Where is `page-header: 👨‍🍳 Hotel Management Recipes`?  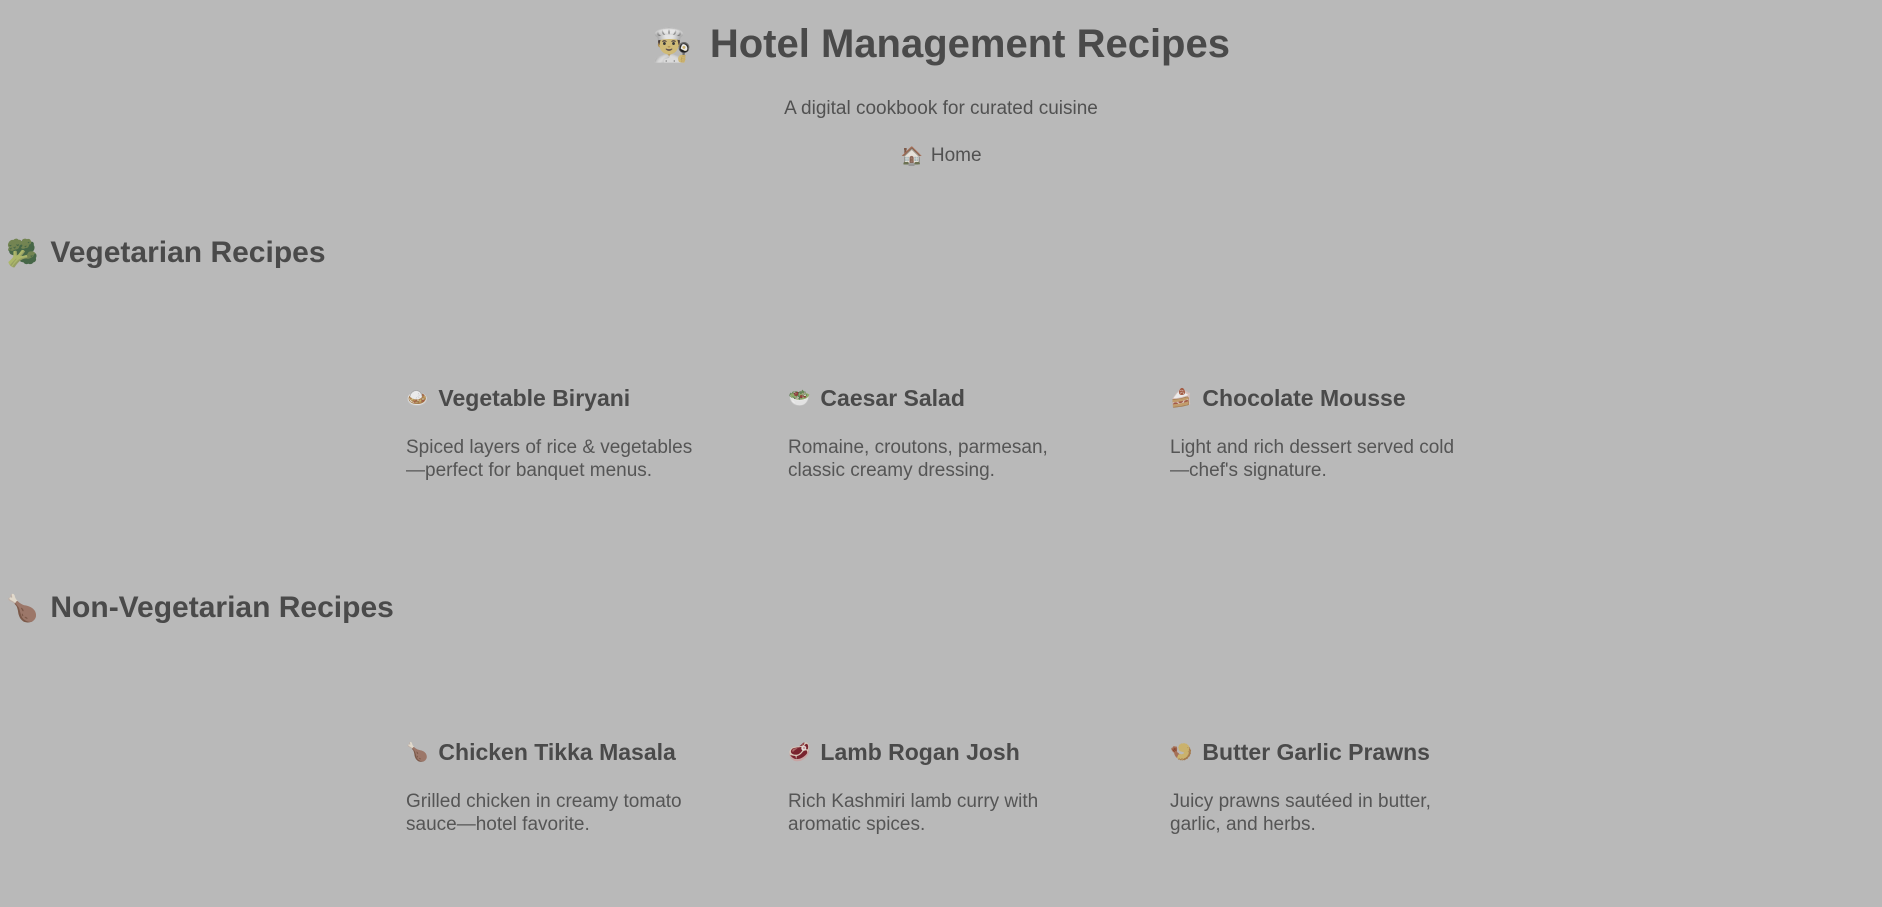
page-header: 👨‍🍳 Hotel Management Recipes is located at coordinates (941, 44).